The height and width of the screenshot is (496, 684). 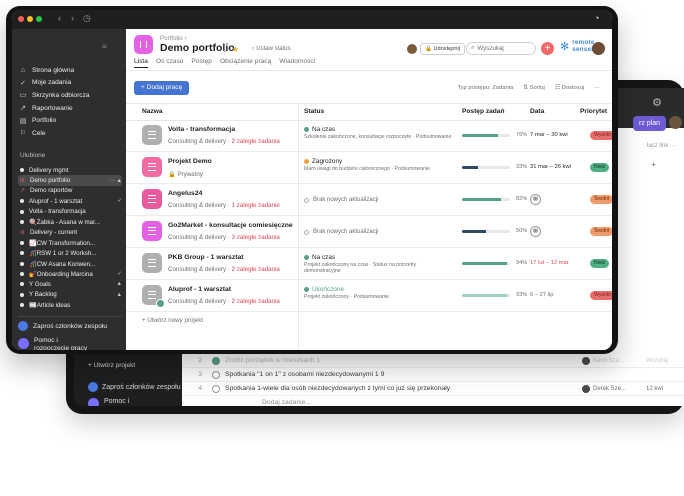 What do you see at coordinates (537, 111) in the screenshot?
I see `column-header-date: Data` at bounding box center [537, 111].